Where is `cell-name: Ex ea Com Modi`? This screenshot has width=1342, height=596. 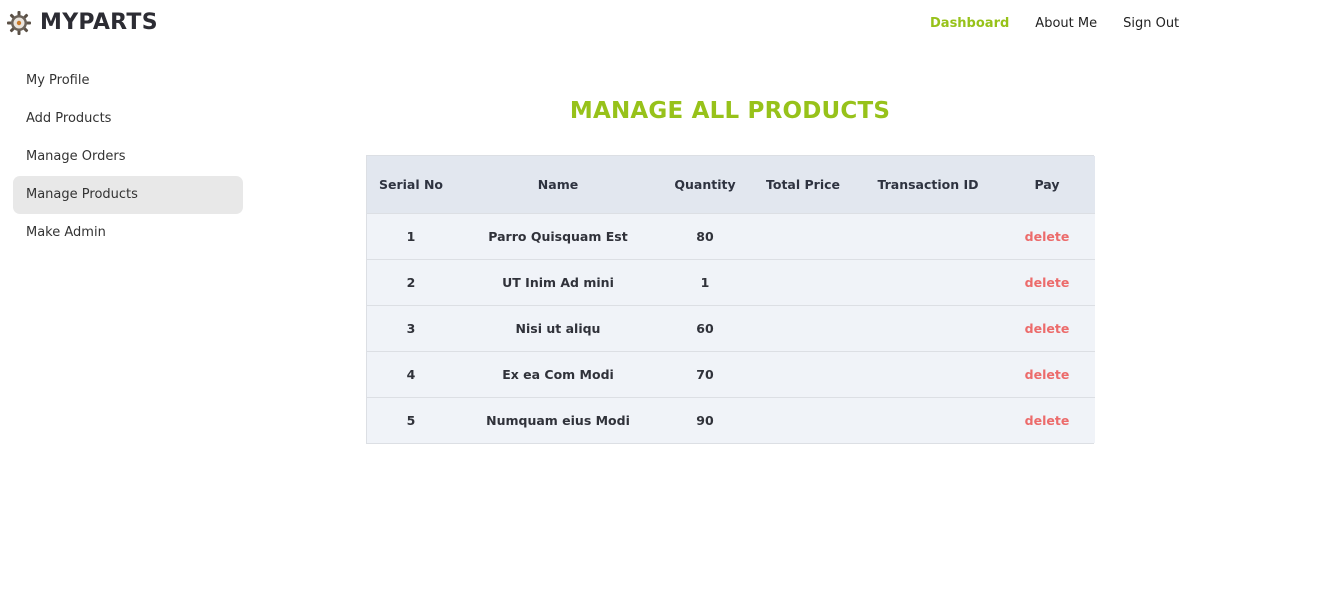
cell-name: Ex ea Com Modi is located at coordinates (558, 373).